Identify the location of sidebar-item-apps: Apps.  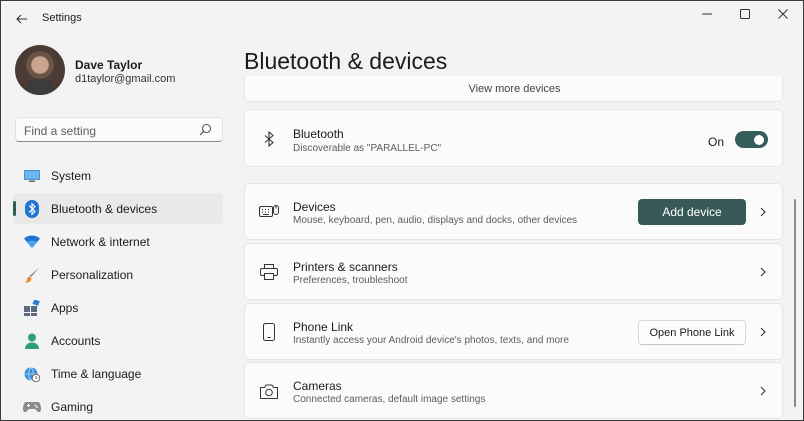
(118, 307).